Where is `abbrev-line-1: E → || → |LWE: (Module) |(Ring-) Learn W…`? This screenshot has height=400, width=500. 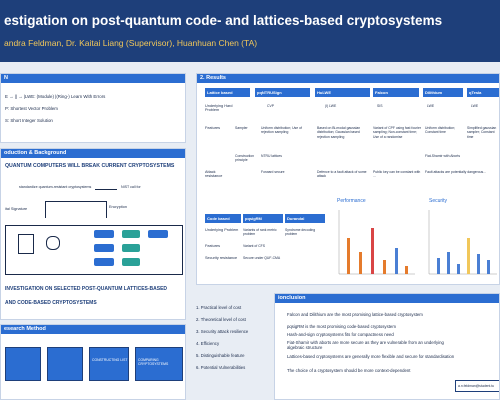 abbrev-line-1: E → || → |LWE: (Module) |(Ring-) Learn W… is located at coordinates (55, 96).